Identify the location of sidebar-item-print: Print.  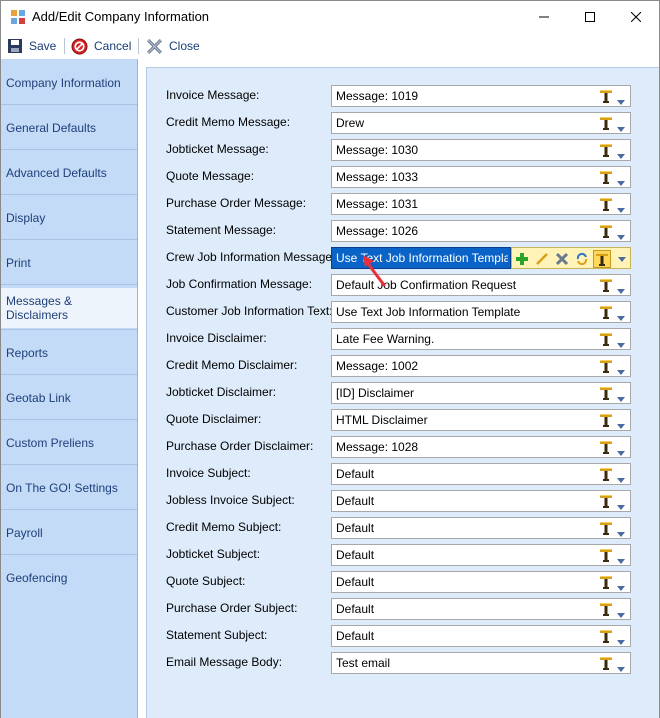
(69, 263).